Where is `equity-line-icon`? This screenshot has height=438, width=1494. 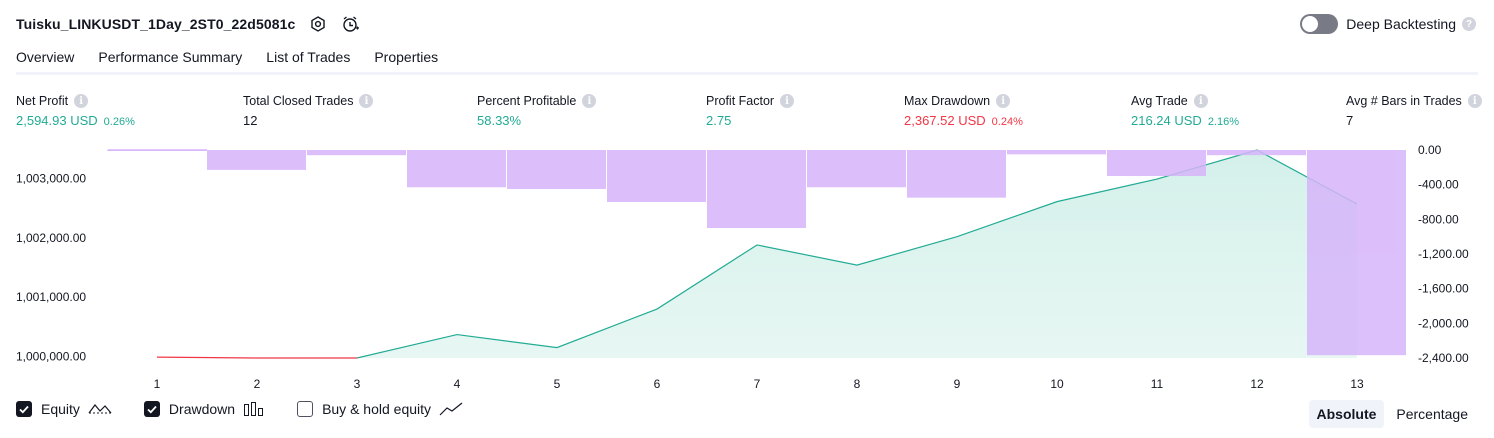 equity-line-icon is located at coordinates (100, 409).